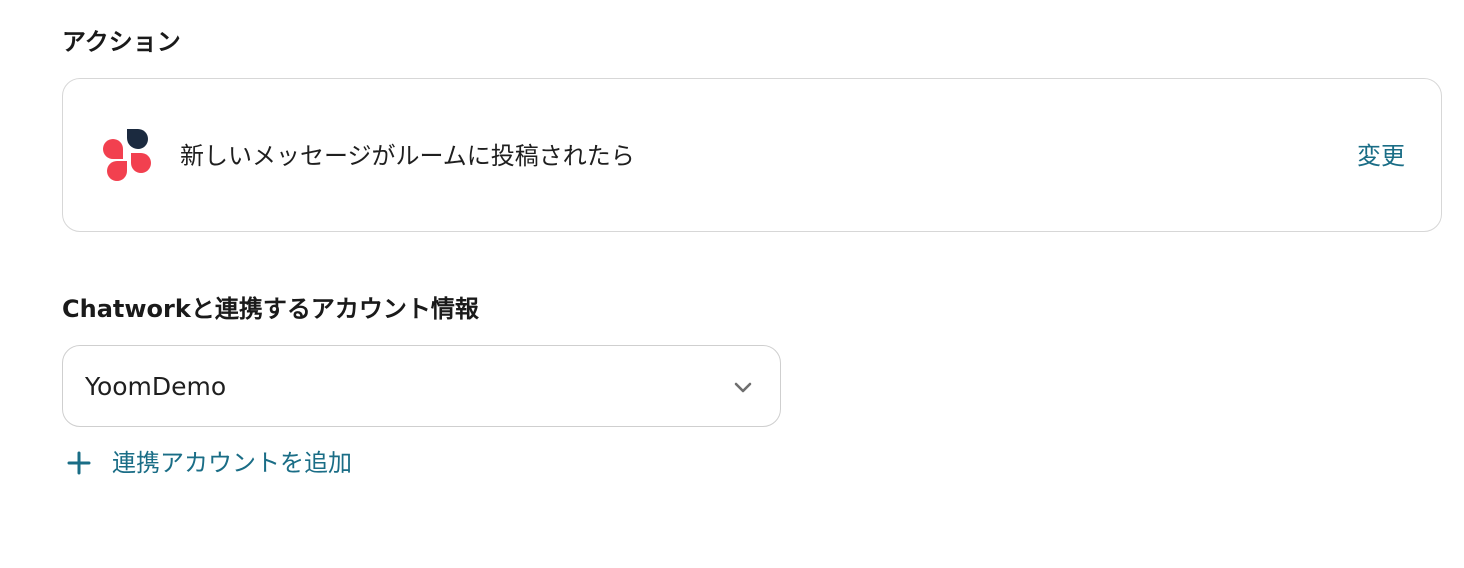 The width and height of the screenshot is (1464, 568). I want to click on chevron-down-icon, so click(743, 387).